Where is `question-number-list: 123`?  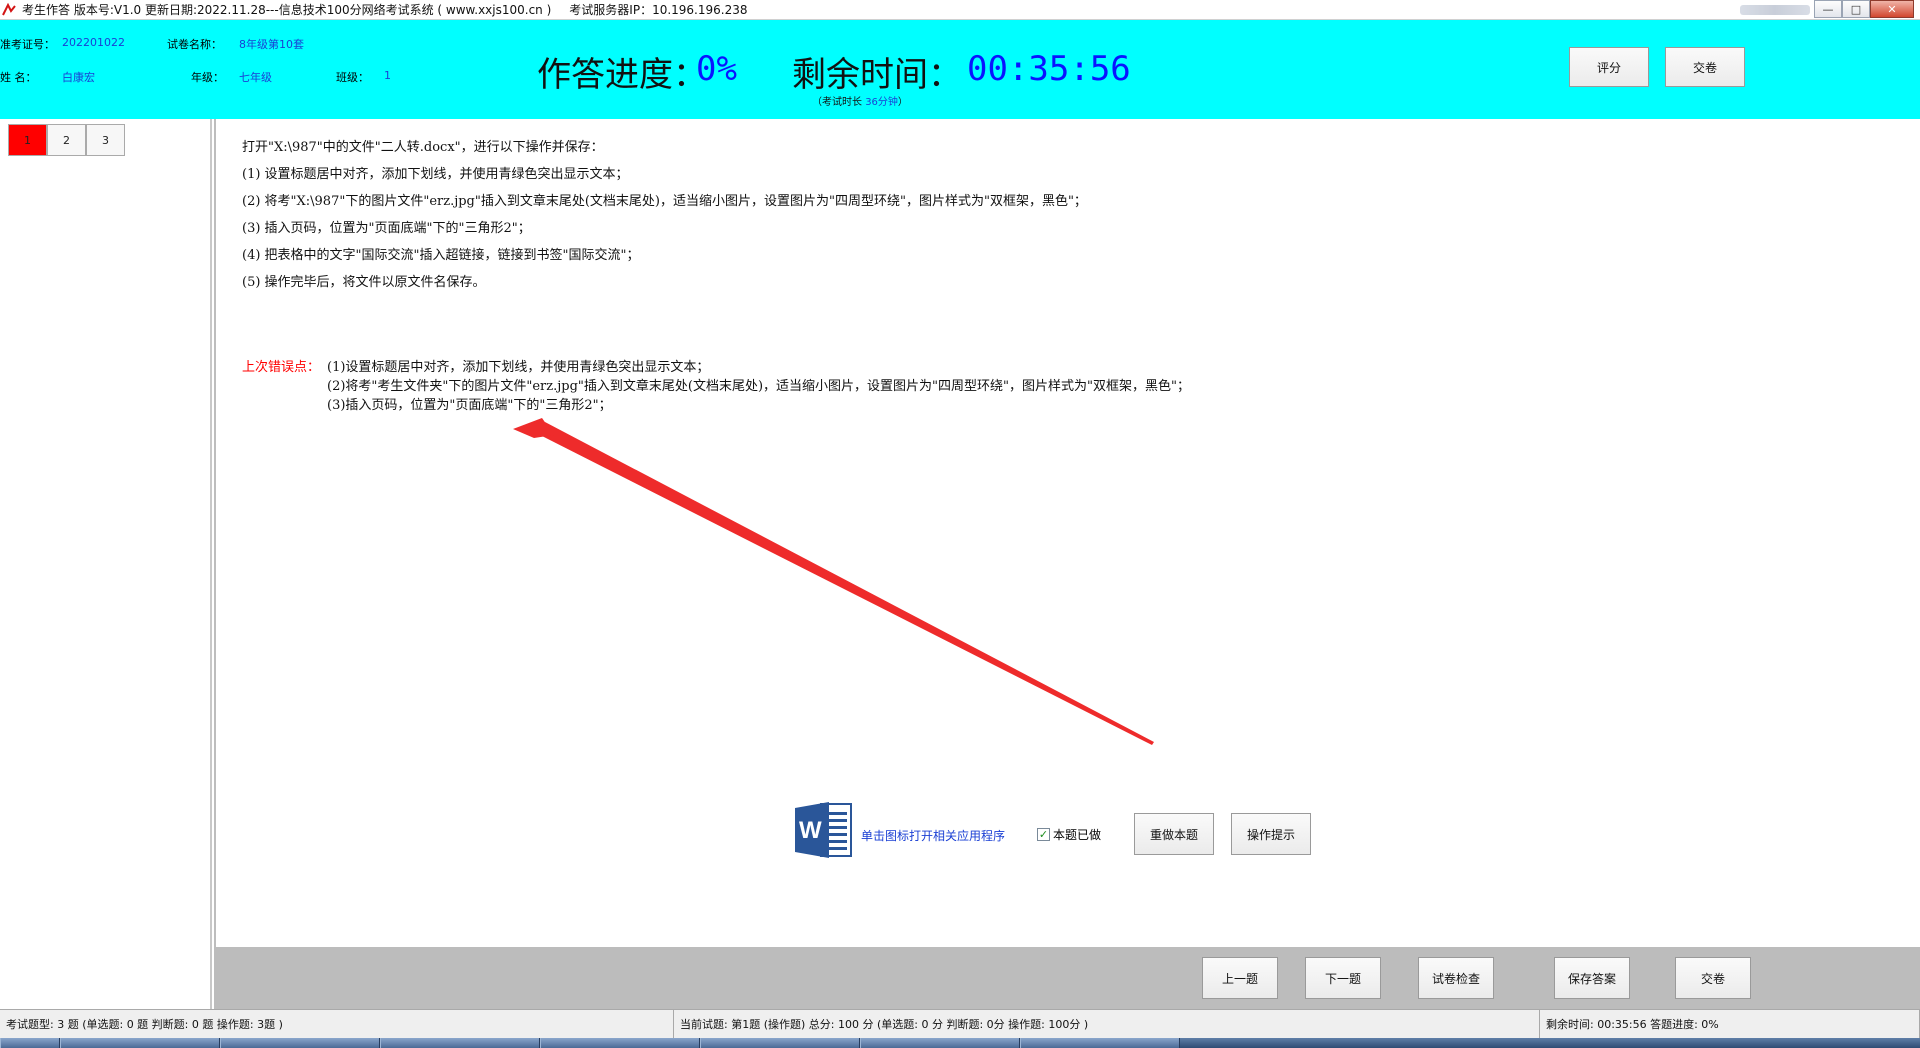
question-number-list: 123 is located at coordinates (66, 140).